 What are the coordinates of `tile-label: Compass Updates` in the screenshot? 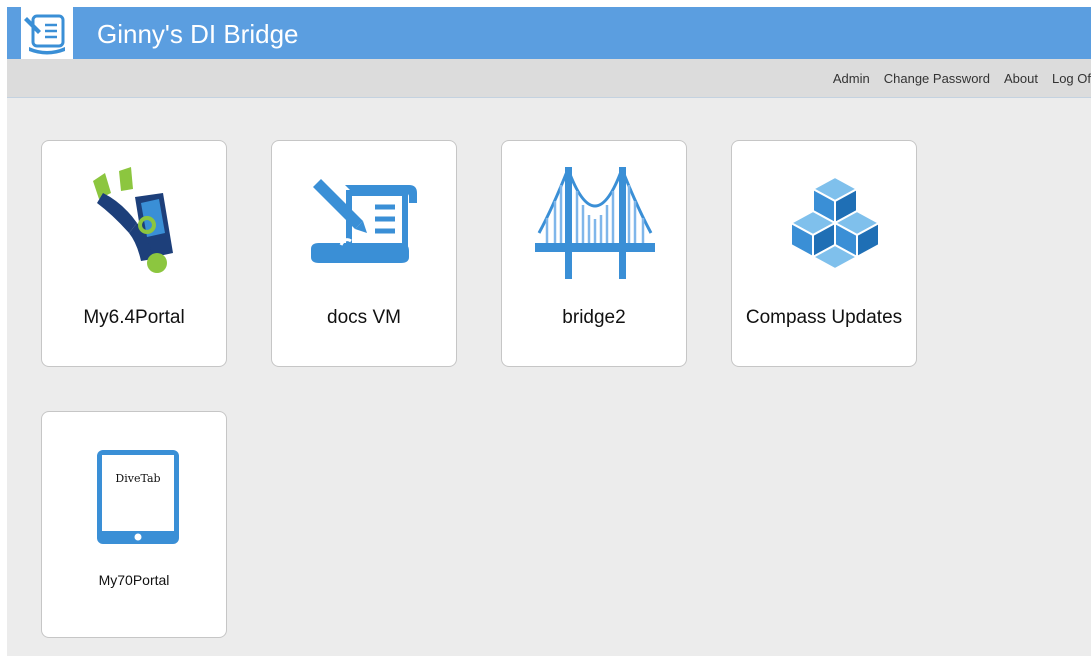 It's located at (824, 317).